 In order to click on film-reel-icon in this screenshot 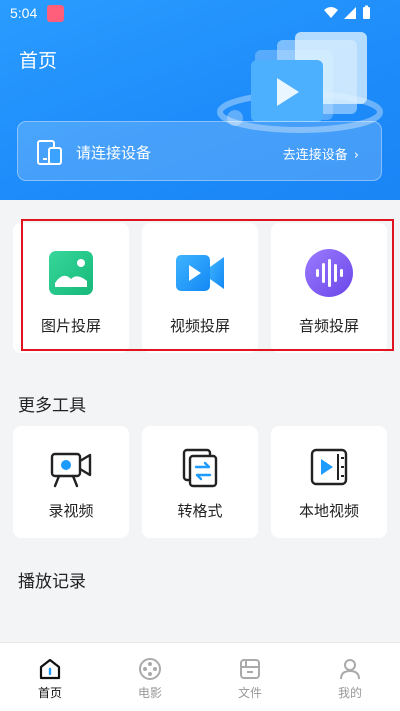, I will do `click(150, 669)`.